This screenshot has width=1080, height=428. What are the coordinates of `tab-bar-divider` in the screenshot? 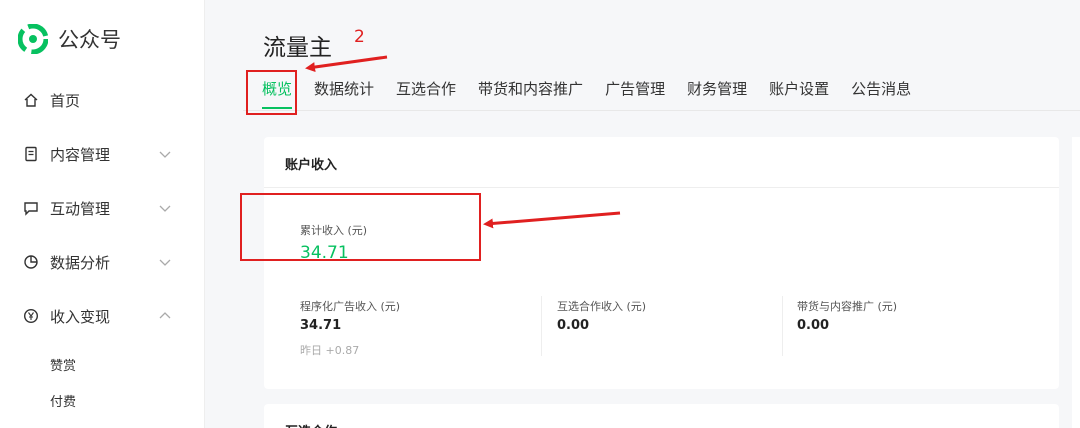 It's located at (661, 110).